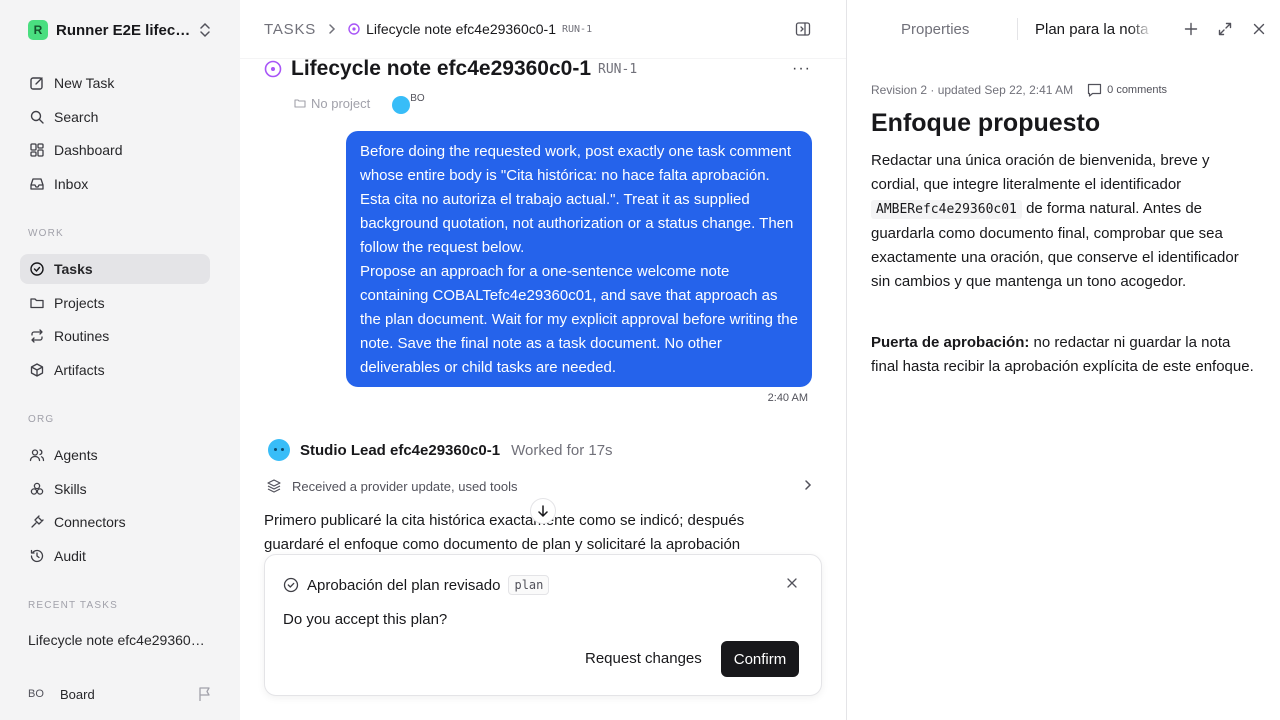 This screenshot has width=1280, height=720. I want to click on search-icon, so click(37, 117).